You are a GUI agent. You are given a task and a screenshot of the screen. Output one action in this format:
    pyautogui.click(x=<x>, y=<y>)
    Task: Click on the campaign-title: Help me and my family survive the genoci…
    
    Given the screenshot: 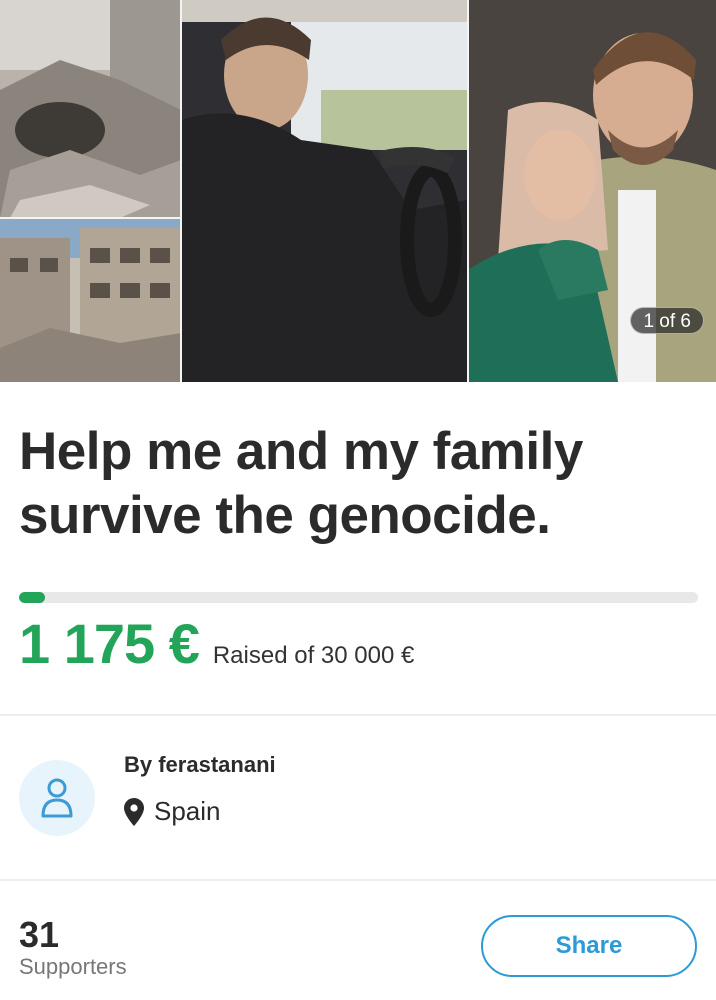 What is the action you would take?
    pyautogui.click(x=359, y=484)
    